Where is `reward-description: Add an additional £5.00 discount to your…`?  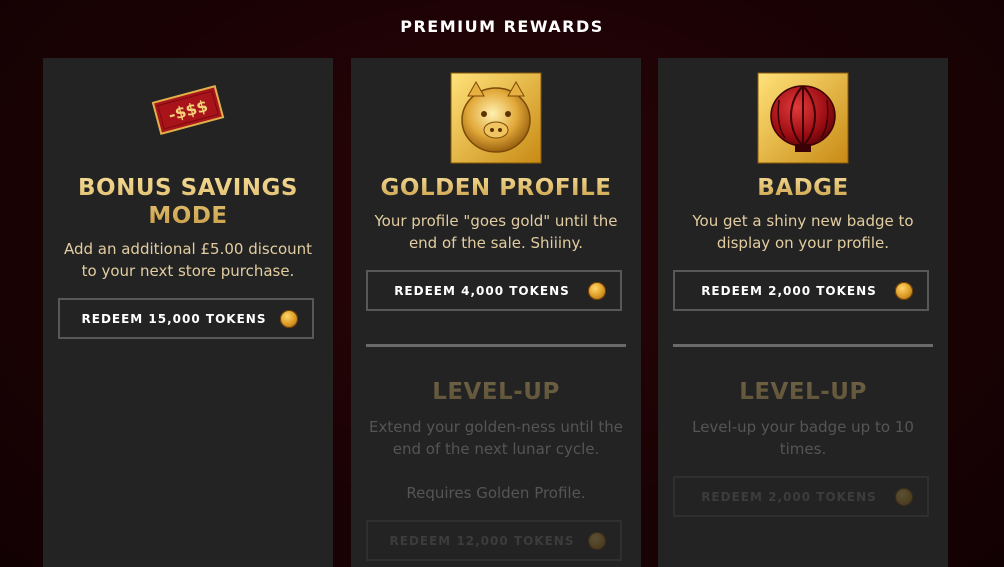 reward-description: Add an additional £5.00 discount to your… is located at coordinates (188, 260).